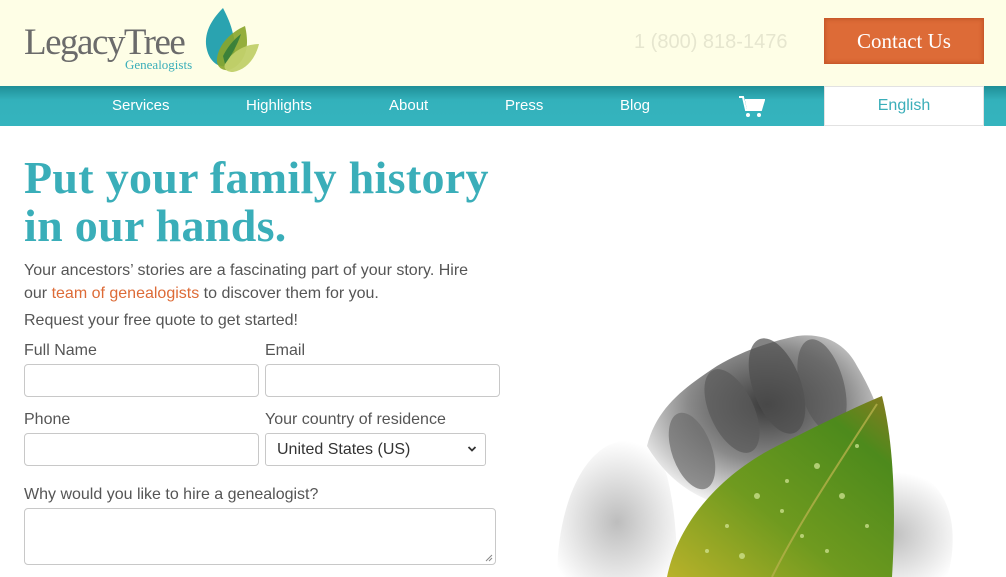 The image size is (1006, 577). What do you see at coordinates (524, 106) in the screenshot?
I see `nav-item-press: Press` at bounding box center [524, 106].